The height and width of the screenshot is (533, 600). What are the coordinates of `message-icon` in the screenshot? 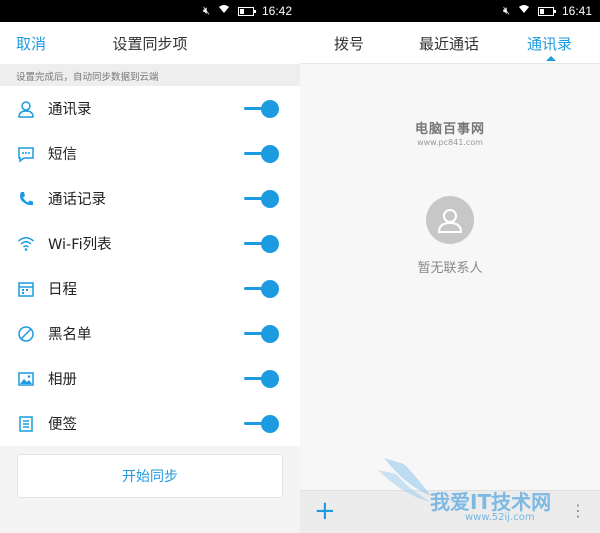 It's located at (26, 154).